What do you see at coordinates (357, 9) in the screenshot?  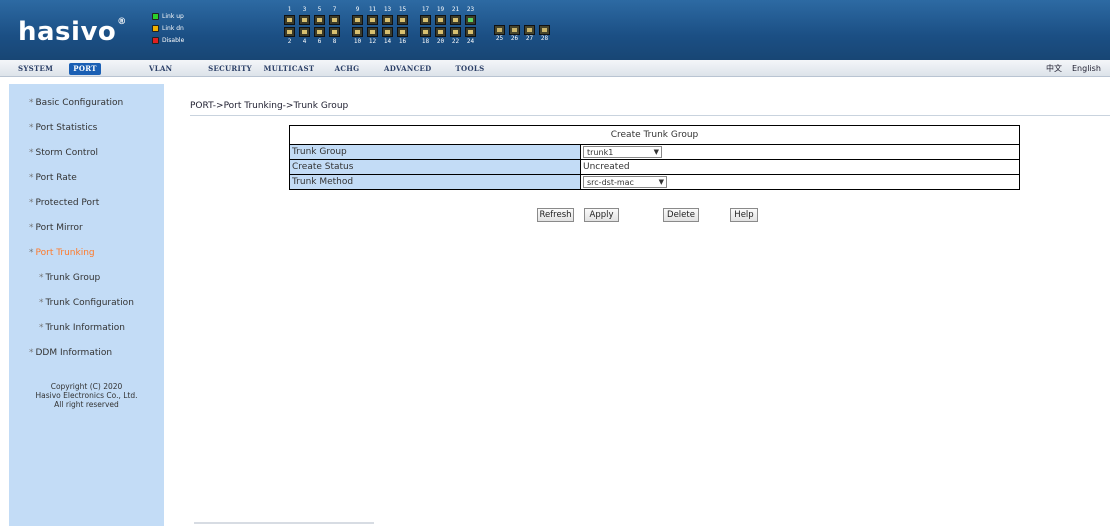 I see `port-number-label: 9` at bounding box center [357, 9].